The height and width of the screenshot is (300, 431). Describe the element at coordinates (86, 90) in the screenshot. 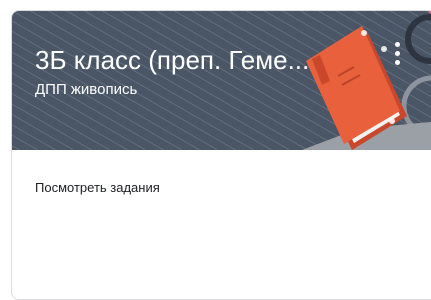

I see `class-subtitle: ДПП живопись` at that location.